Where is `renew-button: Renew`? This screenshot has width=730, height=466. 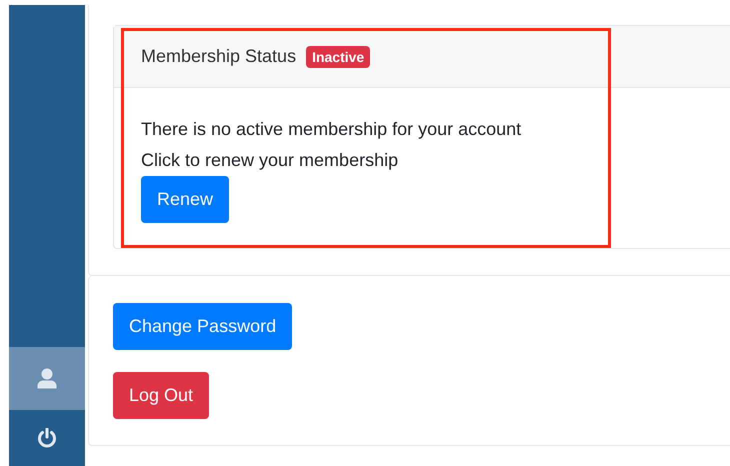 renew-button: Renew is located at coordinates (185, 199).